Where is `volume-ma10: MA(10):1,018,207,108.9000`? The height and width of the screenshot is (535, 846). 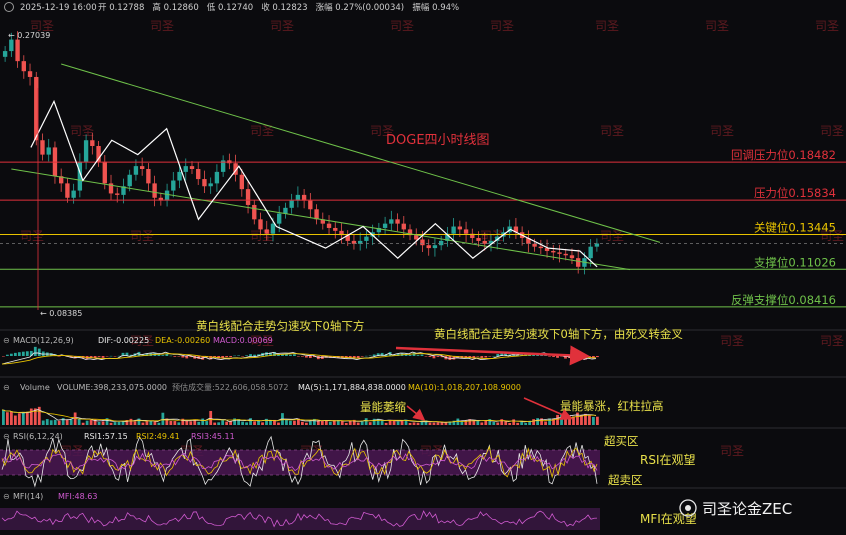
volume-ma10: MA(10):1,018,207,108.9000 is located at coordinates (464, 387).